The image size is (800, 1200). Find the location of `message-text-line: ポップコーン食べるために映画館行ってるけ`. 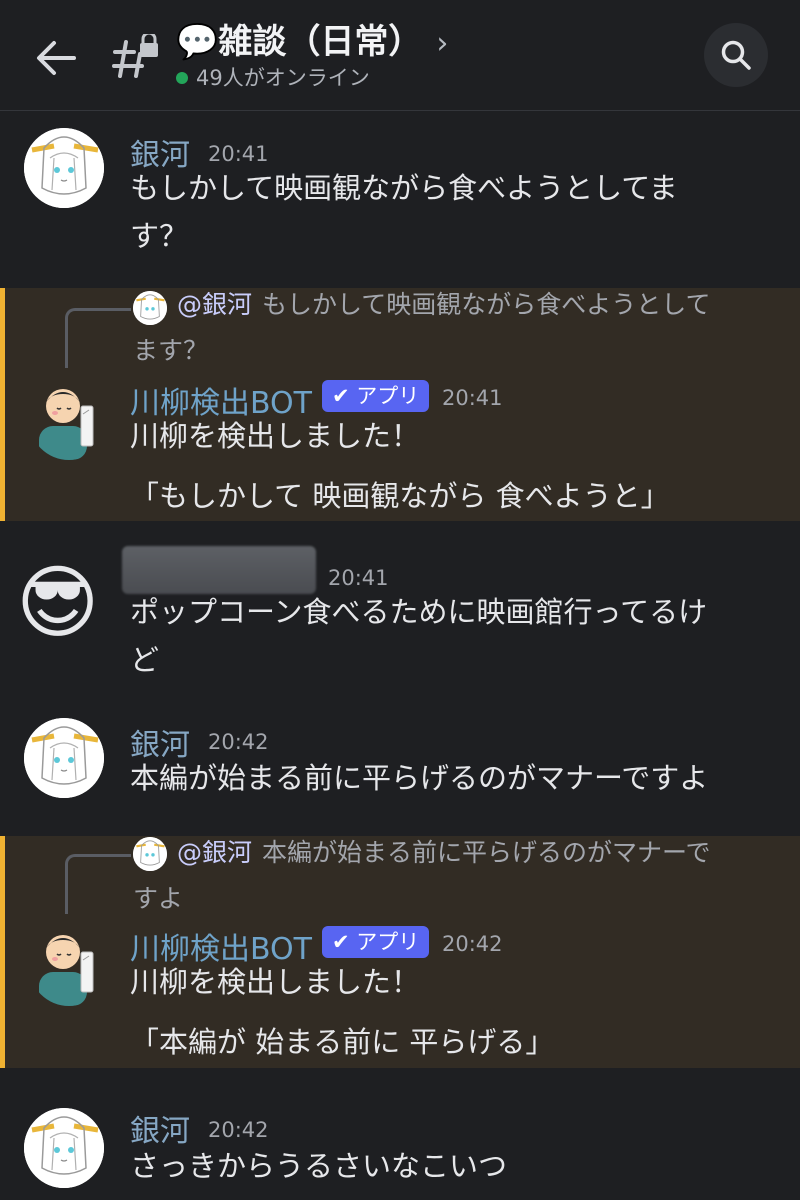

message-text-line: ポップコーン食べるために映画館行ってるけ is located at coordinates (419, 612).